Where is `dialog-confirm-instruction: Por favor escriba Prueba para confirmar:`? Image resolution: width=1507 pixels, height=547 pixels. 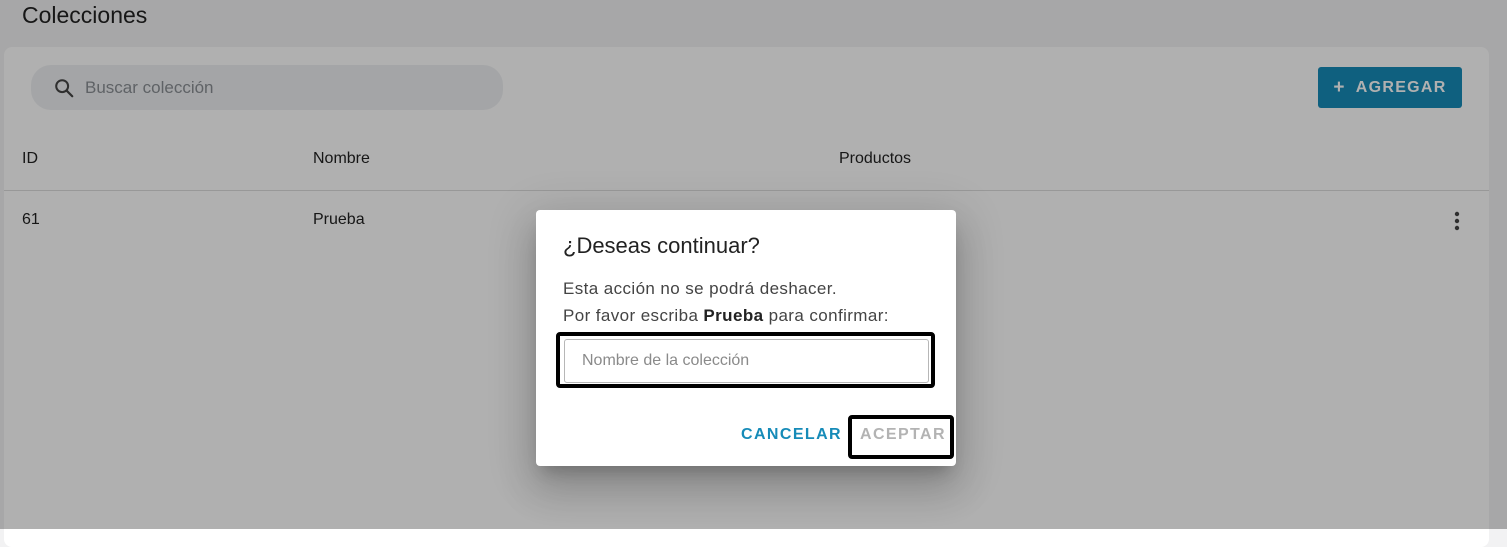
dialog-confirm-instruction: Por favor escriba Prueba para confirmar: is located at coordinates (726, 316).